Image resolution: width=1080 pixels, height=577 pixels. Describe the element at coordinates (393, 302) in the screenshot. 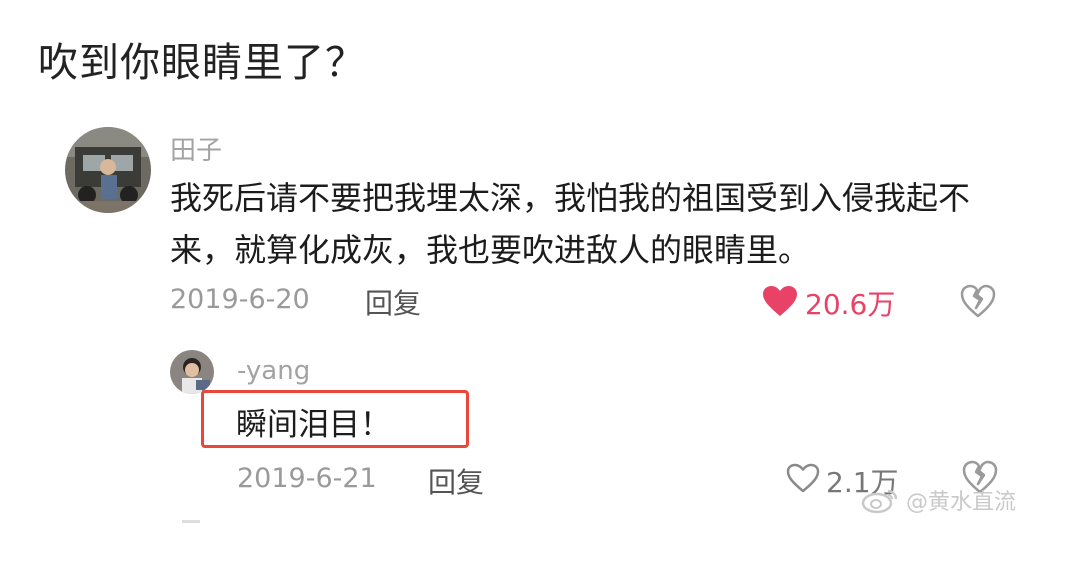

I see `comment-reply-button: 回复` at that location.